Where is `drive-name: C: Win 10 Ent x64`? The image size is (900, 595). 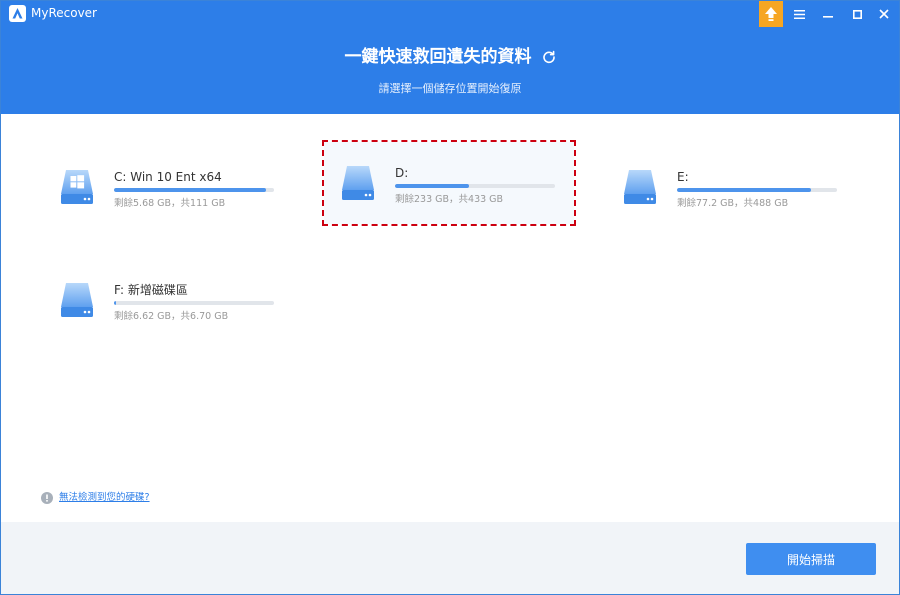 drive-name: C: Win 10 Ent x64 is located at coordinates (168, 177).